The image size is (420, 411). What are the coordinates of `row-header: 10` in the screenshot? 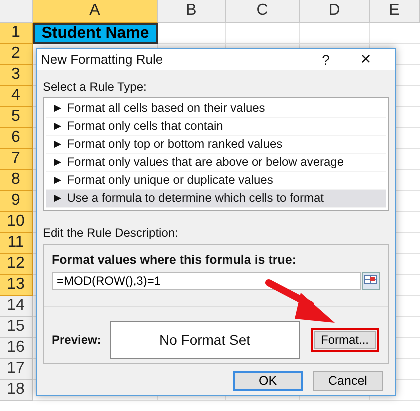 It's located at (16, 222).